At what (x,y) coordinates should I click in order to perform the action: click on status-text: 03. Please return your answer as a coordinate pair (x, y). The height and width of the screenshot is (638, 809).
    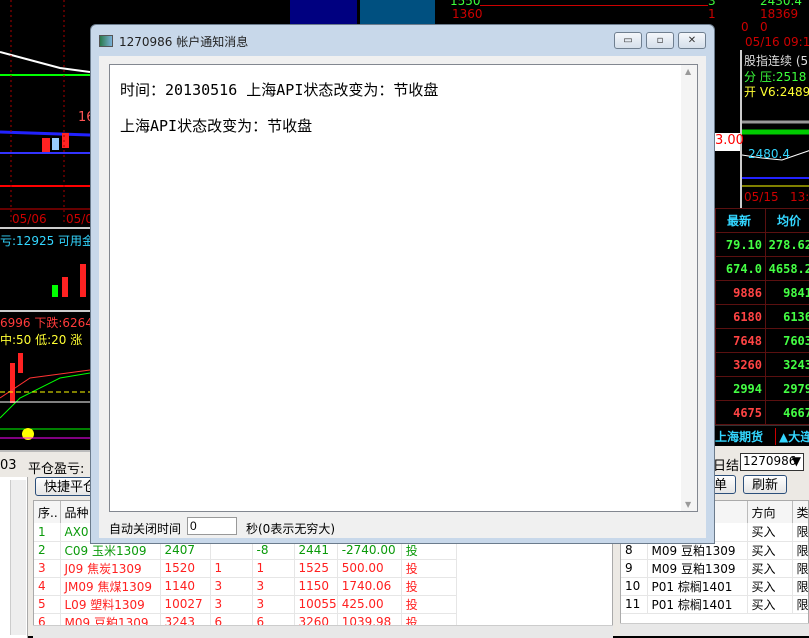
    Looking at the image, I should click on (8, 465).